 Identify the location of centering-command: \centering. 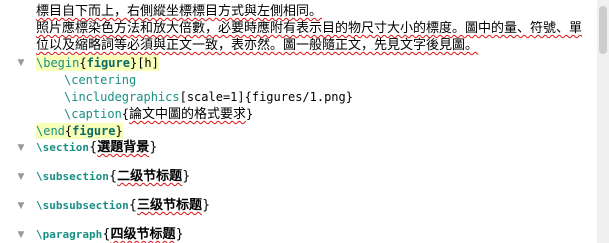
(100, 80).